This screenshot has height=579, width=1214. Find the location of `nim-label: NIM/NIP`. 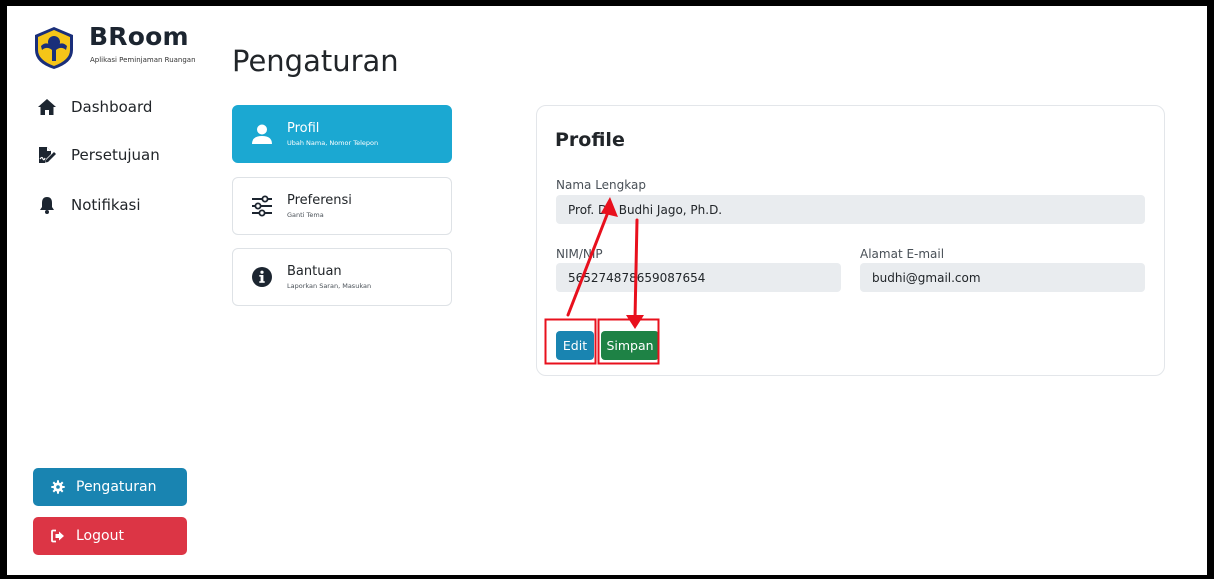

nim-label: NIM/NIP is located at coordinates (579, 254).